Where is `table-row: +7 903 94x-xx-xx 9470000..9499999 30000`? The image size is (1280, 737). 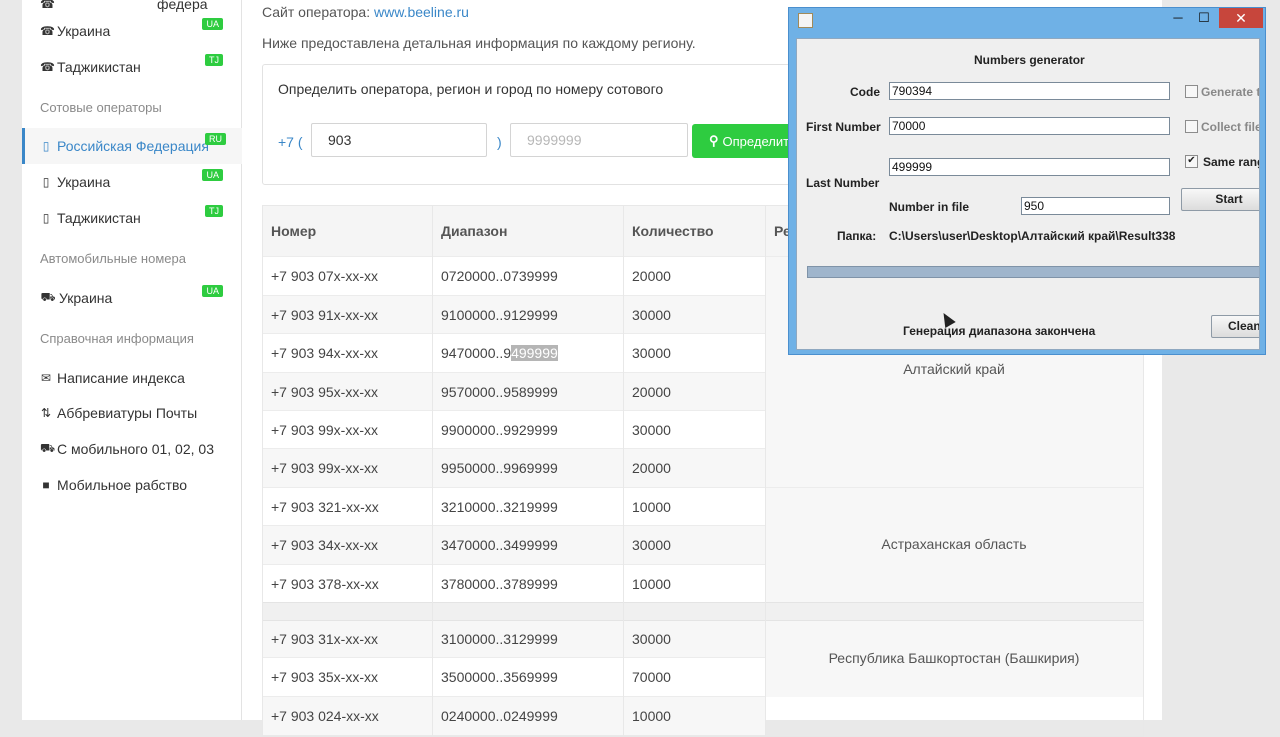
table-row: +7 903 94x-xx-xx 9470000..9499999 30000 is located at coordinates (514, 352).